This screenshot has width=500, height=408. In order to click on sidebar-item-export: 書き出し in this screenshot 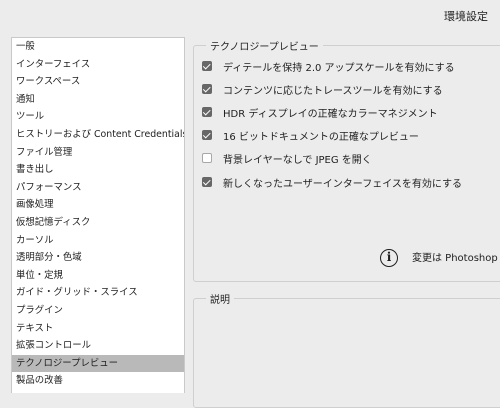, I will do `click(98, 170)`.